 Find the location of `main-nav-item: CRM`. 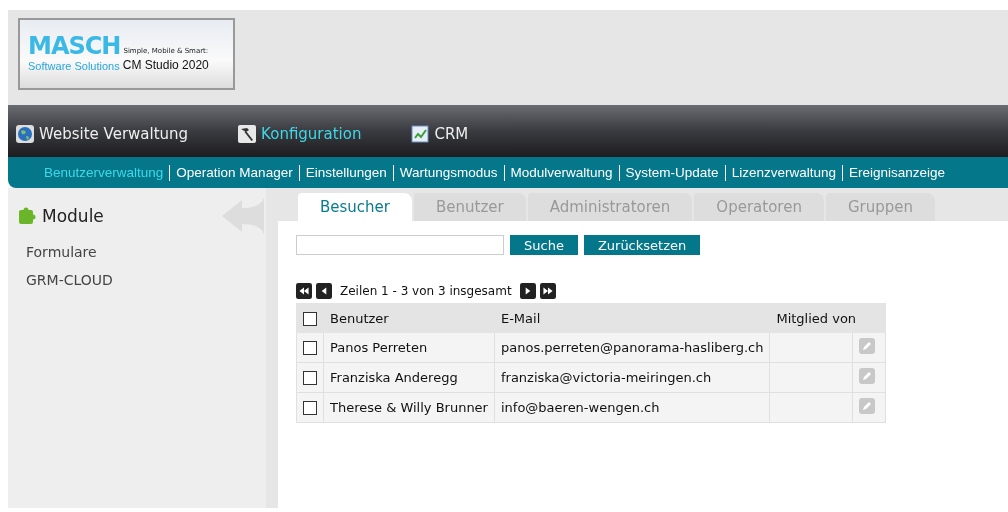

main-nav-item: CRM is located at coordinates (440, 134).